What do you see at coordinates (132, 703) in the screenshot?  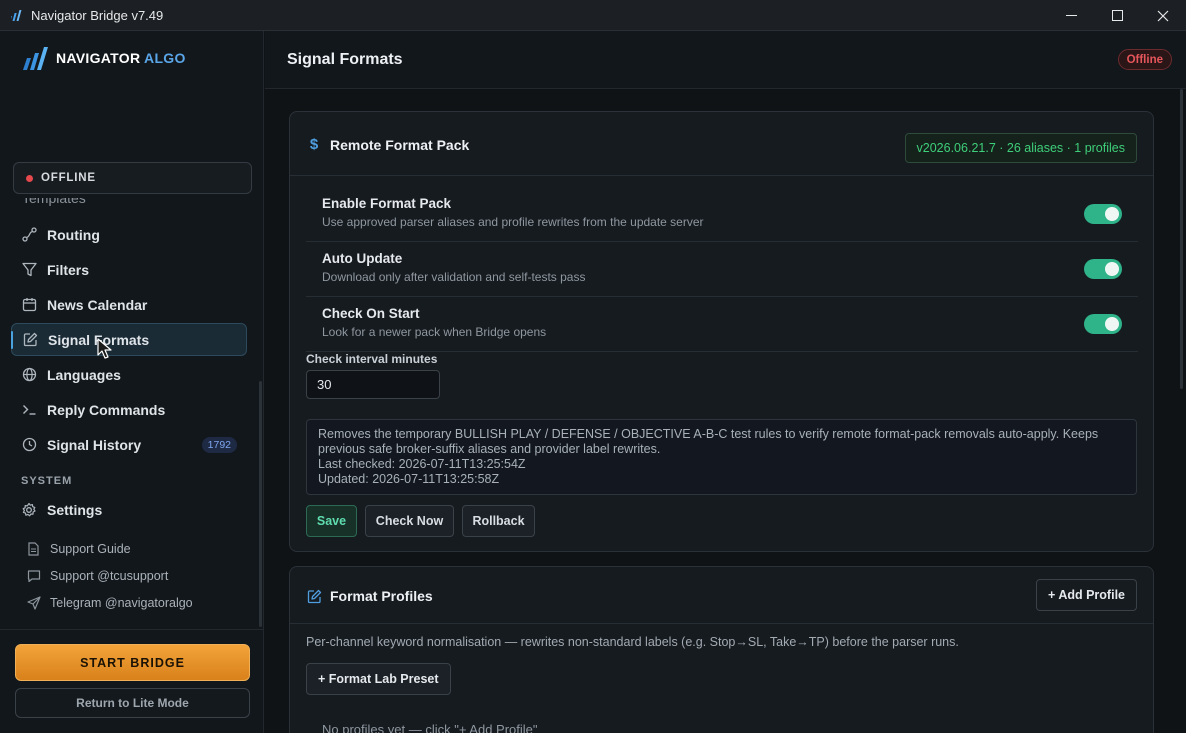 I see `return-lite-mode-button: Return to Lite Mode` at bounding box center [132, 703].